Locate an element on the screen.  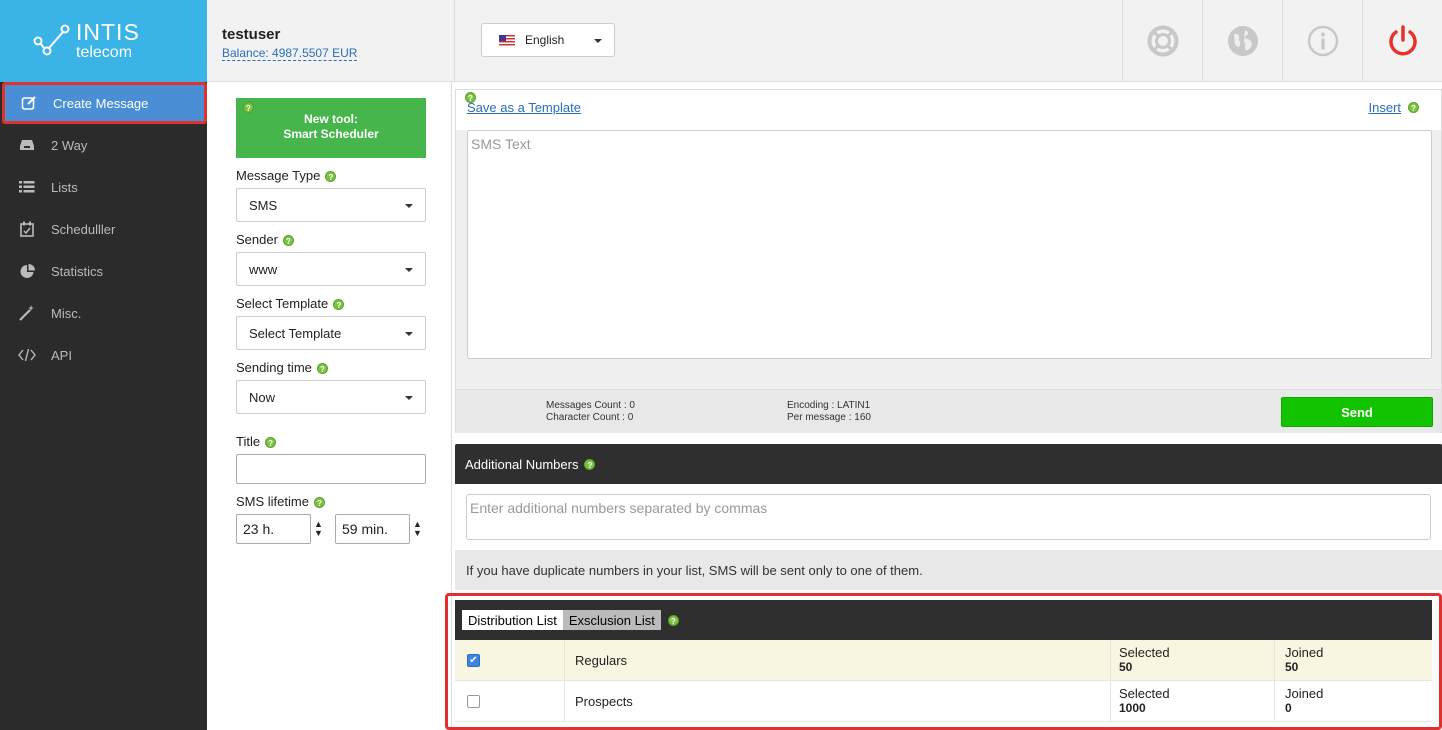
sender-label: Sender? is located at coordinates (265, 239).